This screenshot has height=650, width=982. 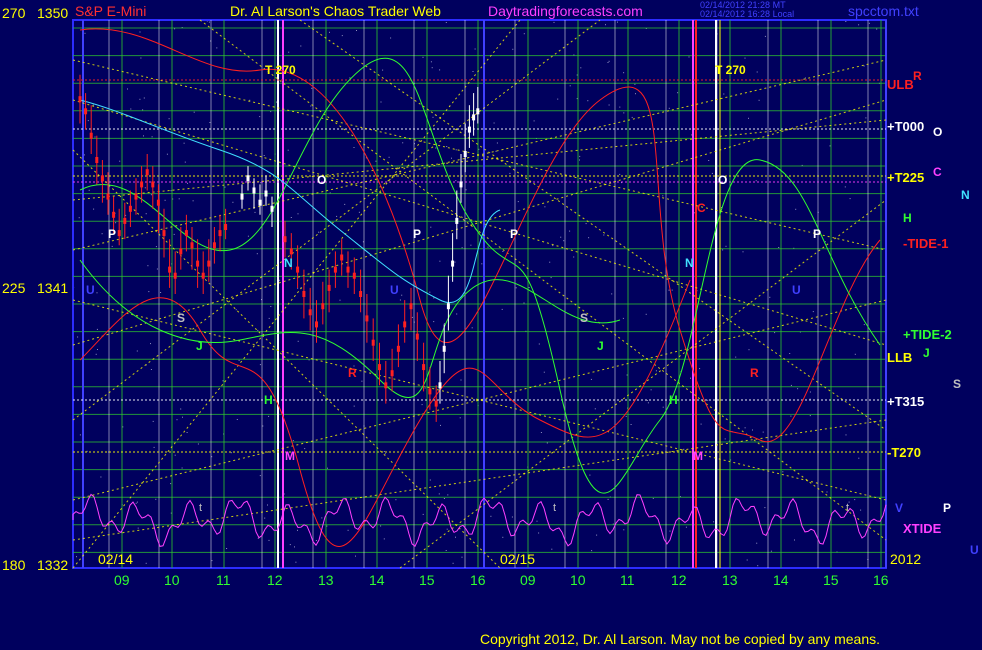 What do you see at coordinates (280, 70) in the screenshot?
I see `annot-t270-left: T 270` at bounding box center [280, 70].